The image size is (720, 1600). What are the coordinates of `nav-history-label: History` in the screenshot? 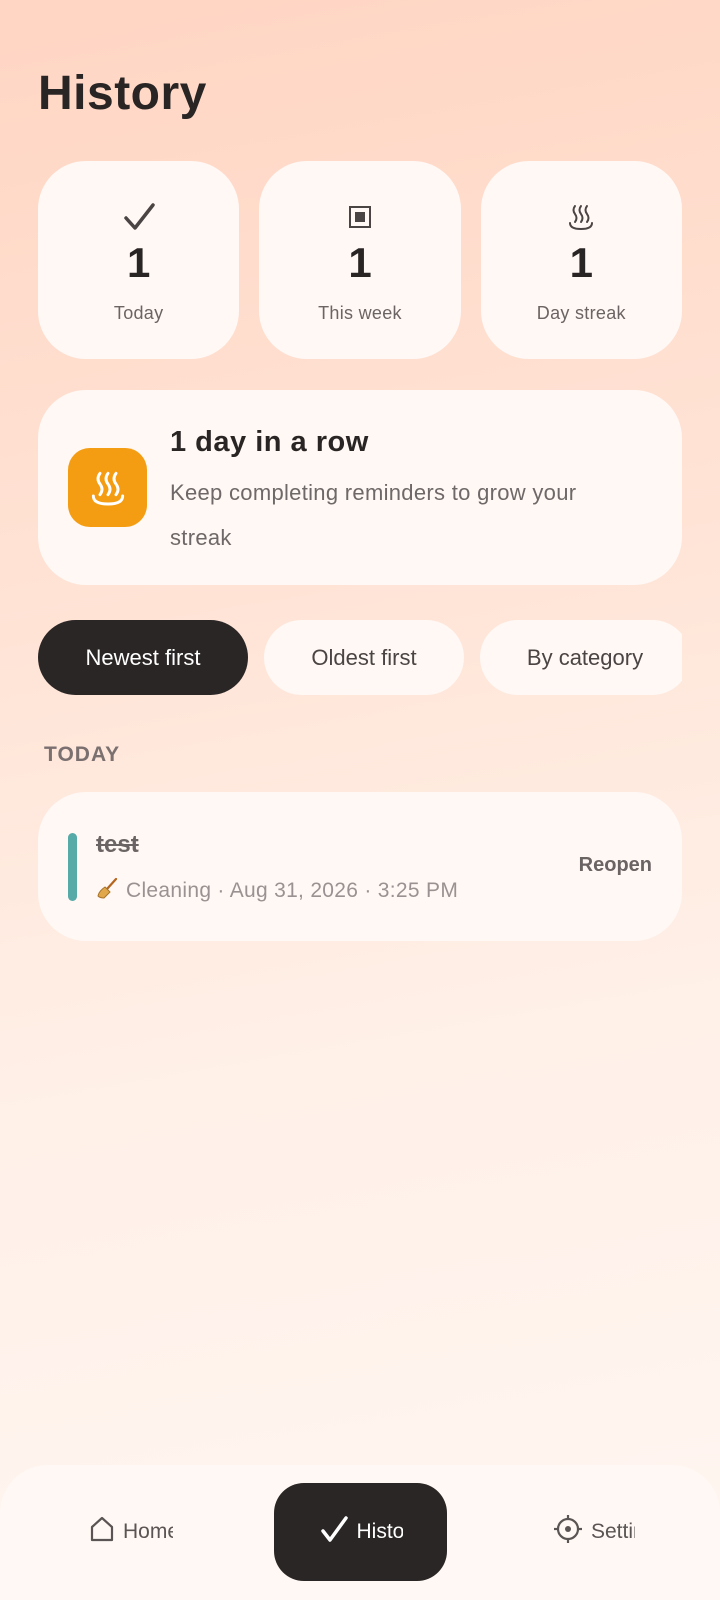 It's located at (379, 1531).